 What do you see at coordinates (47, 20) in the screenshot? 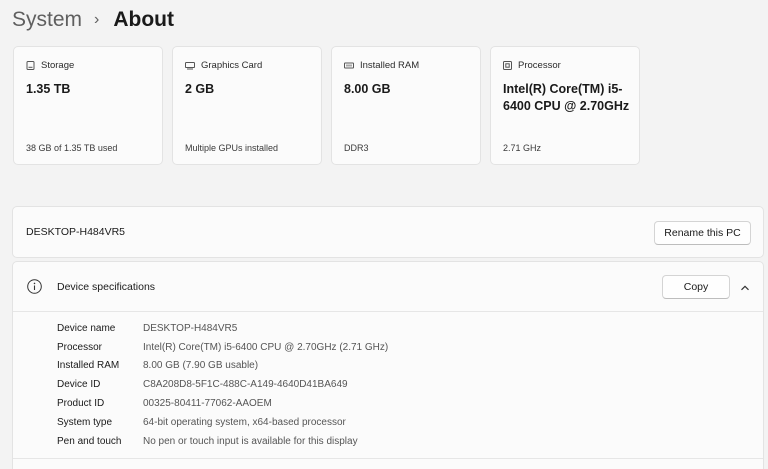
I see `breadcrumb-system: System` at bounding box center [47, 20].